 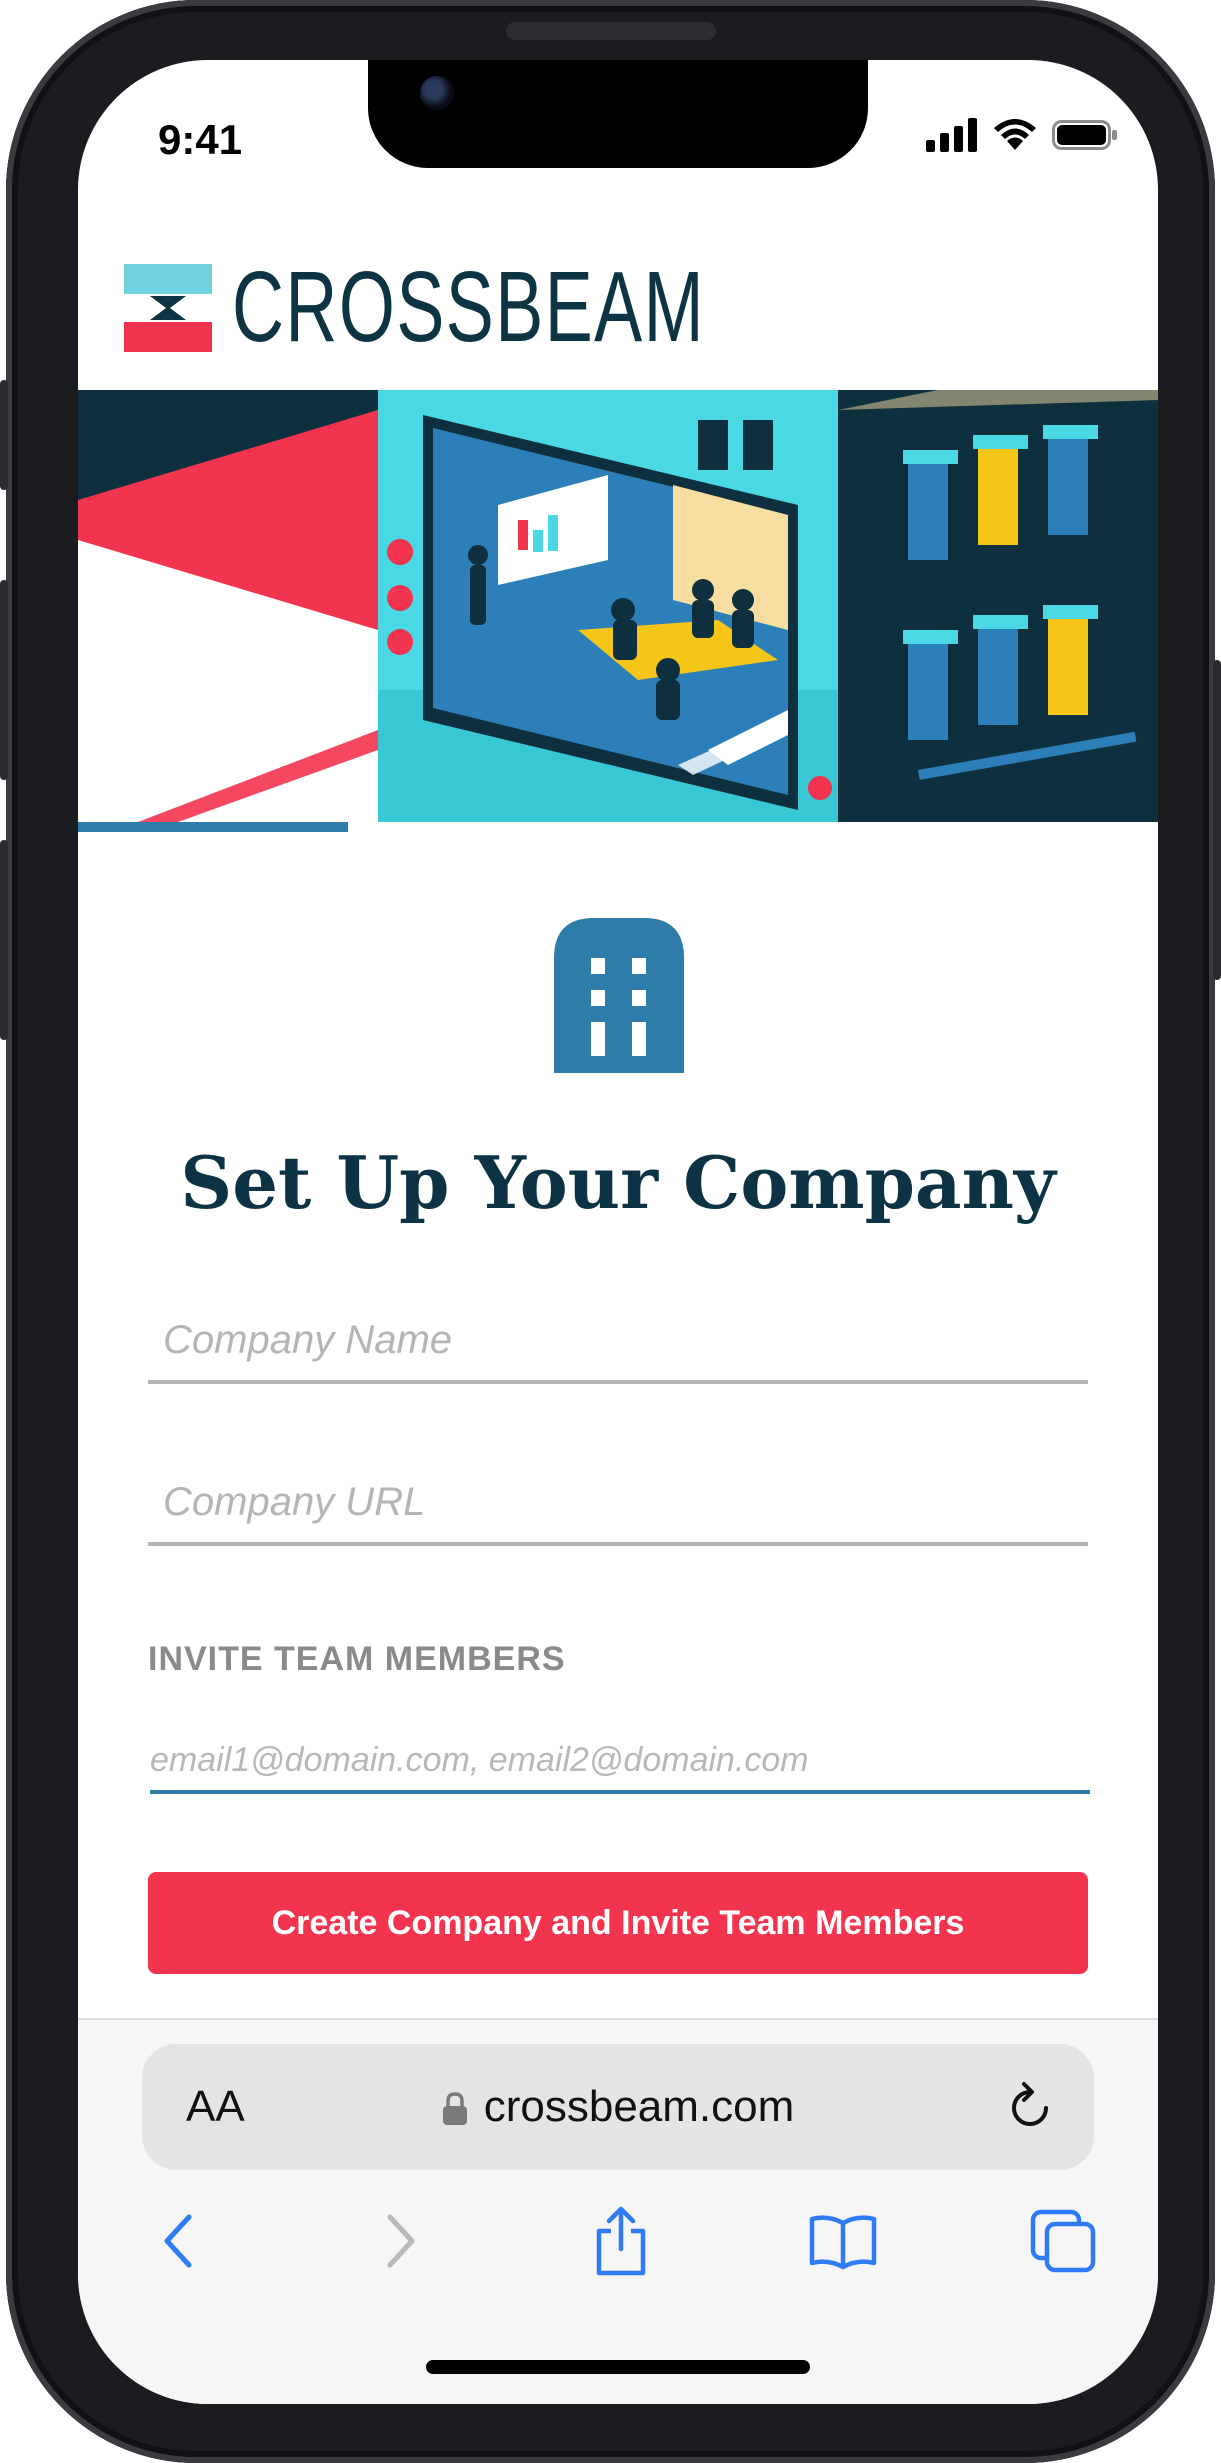 I want to click on back-icon, so click(x=178, y=2241).